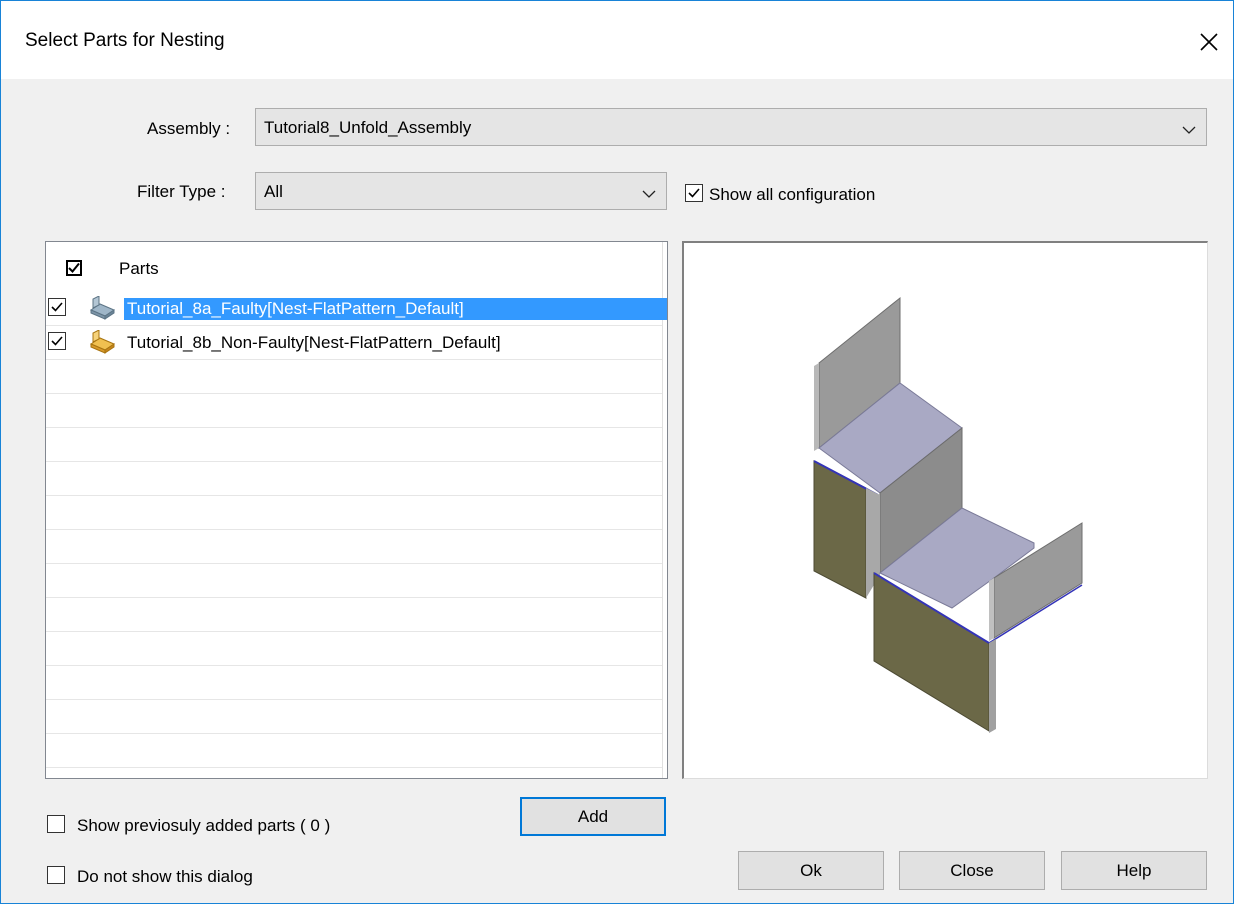  I want to click on tutorial-8a-checkbox, so click(57, 307).